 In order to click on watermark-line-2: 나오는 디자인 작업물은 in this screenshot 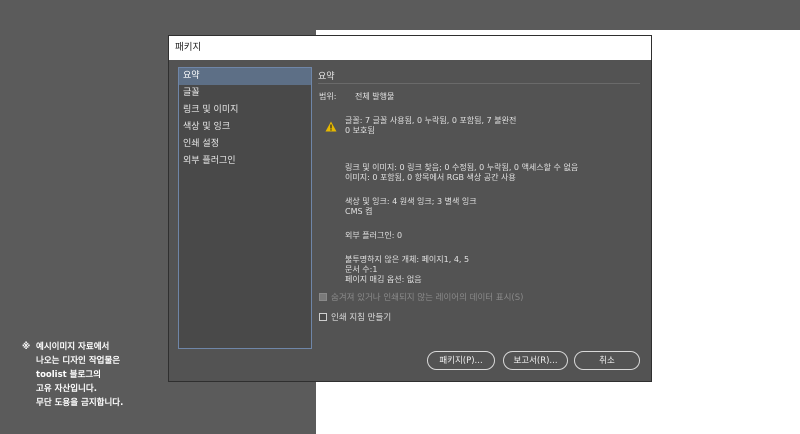, I will do `click(78, 361)`.